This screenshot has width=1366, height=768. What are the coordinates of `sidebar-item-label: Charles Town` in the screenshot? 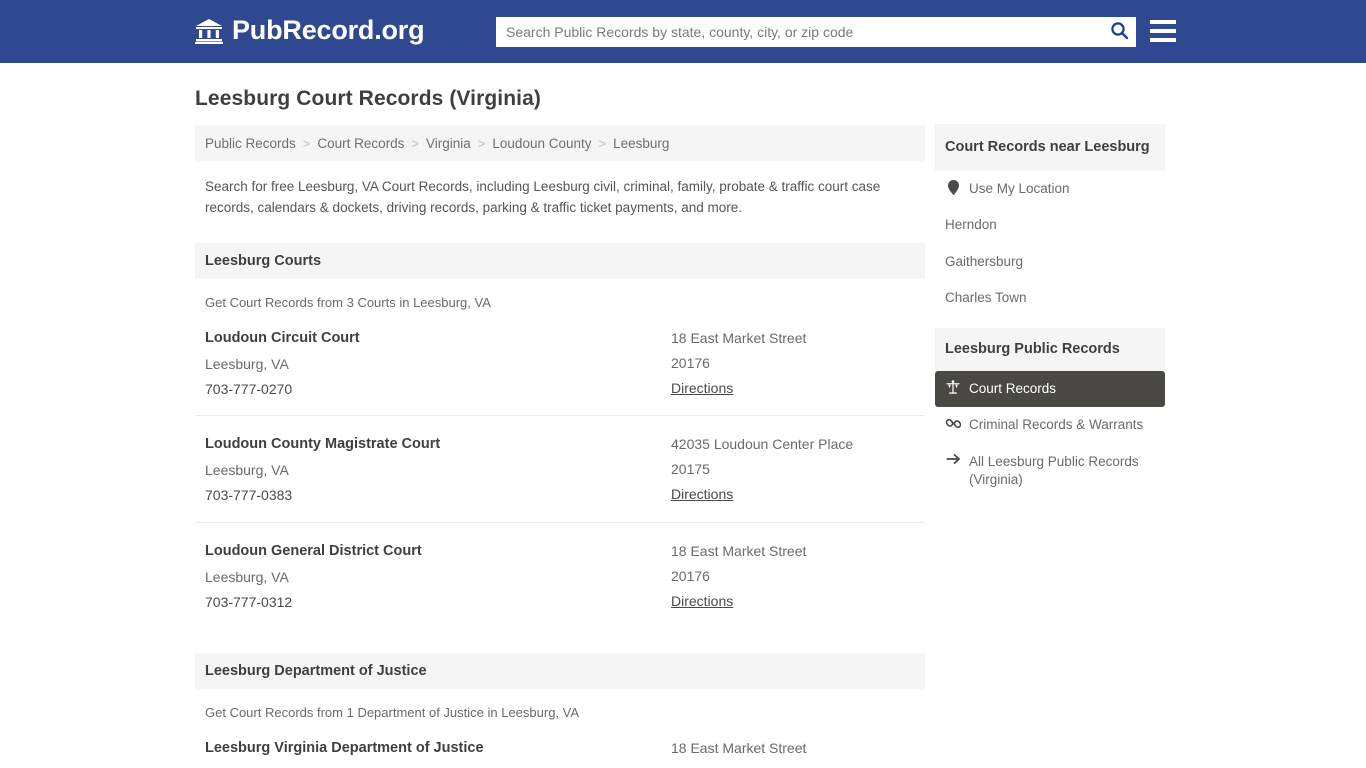 It's located at (986, 297).